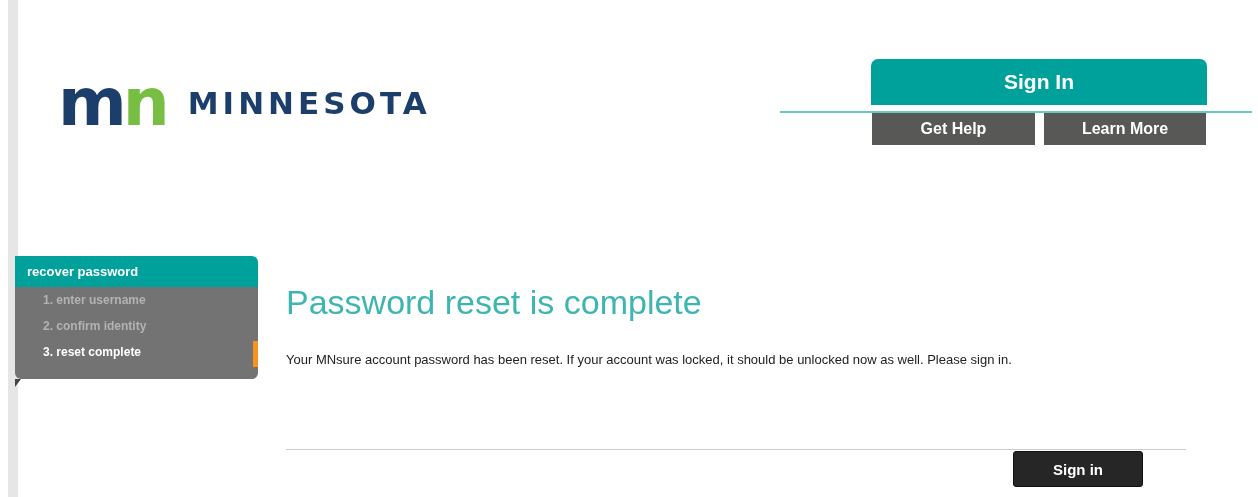 The width and height of the screenshot is (1258, 497). Describe the element at coordinates (1125, 129) in the screenshot. I see `header-button: Learn More` at that location.